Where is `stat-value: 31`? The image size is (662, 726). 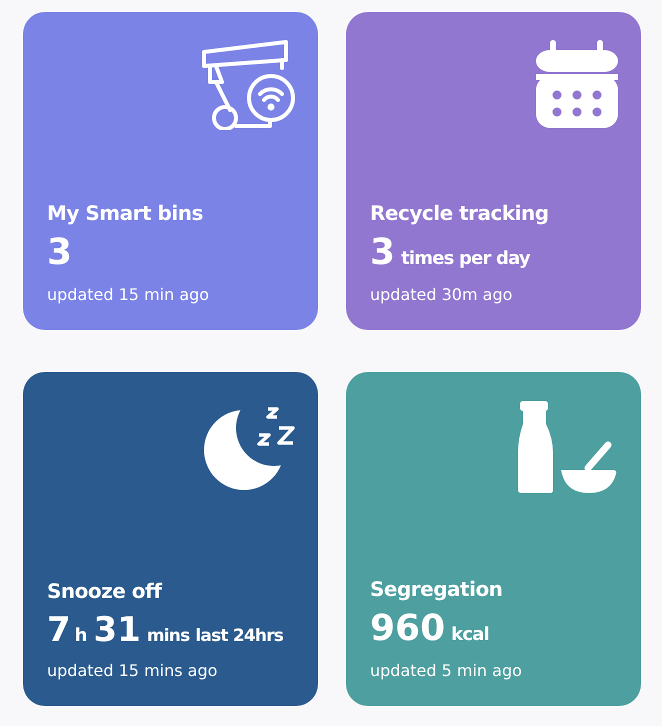 stat-value: 31 is located at coordinates (117, 630).